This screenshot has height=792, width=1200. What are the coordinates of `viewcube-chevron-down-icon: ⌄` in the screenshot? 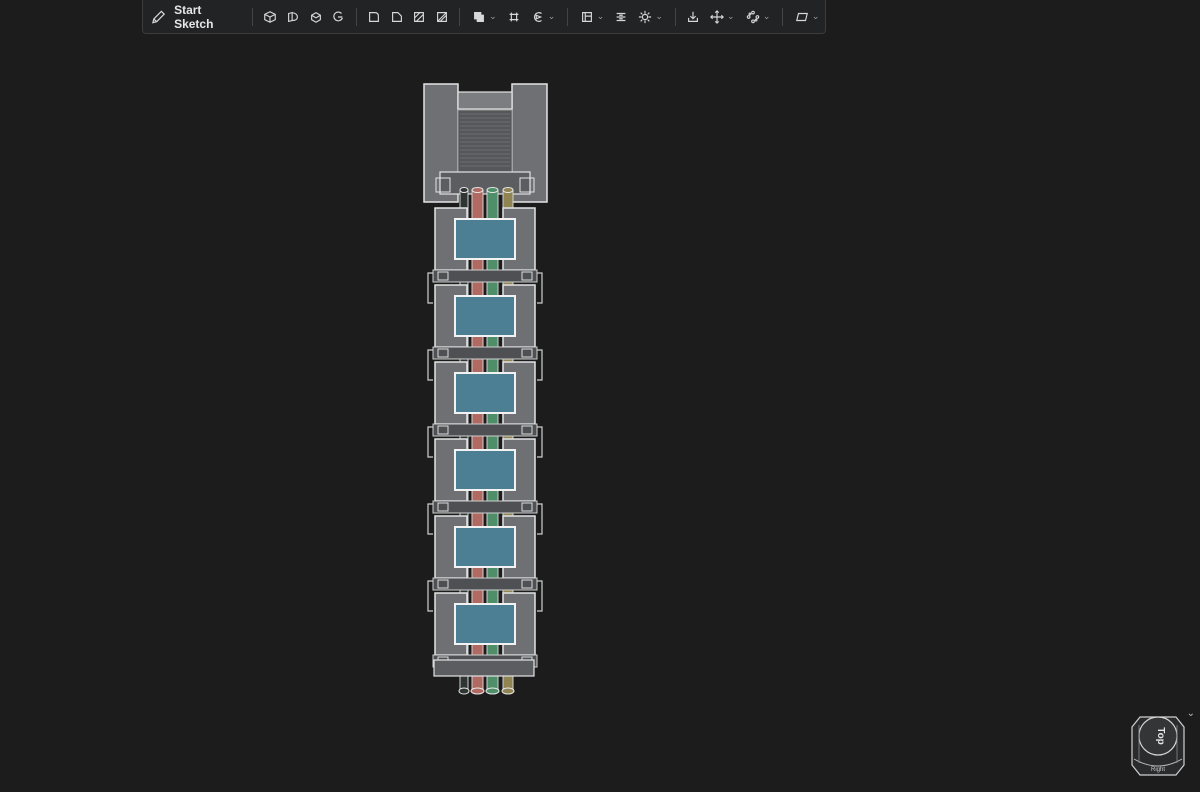 It's located at (1191, 713).